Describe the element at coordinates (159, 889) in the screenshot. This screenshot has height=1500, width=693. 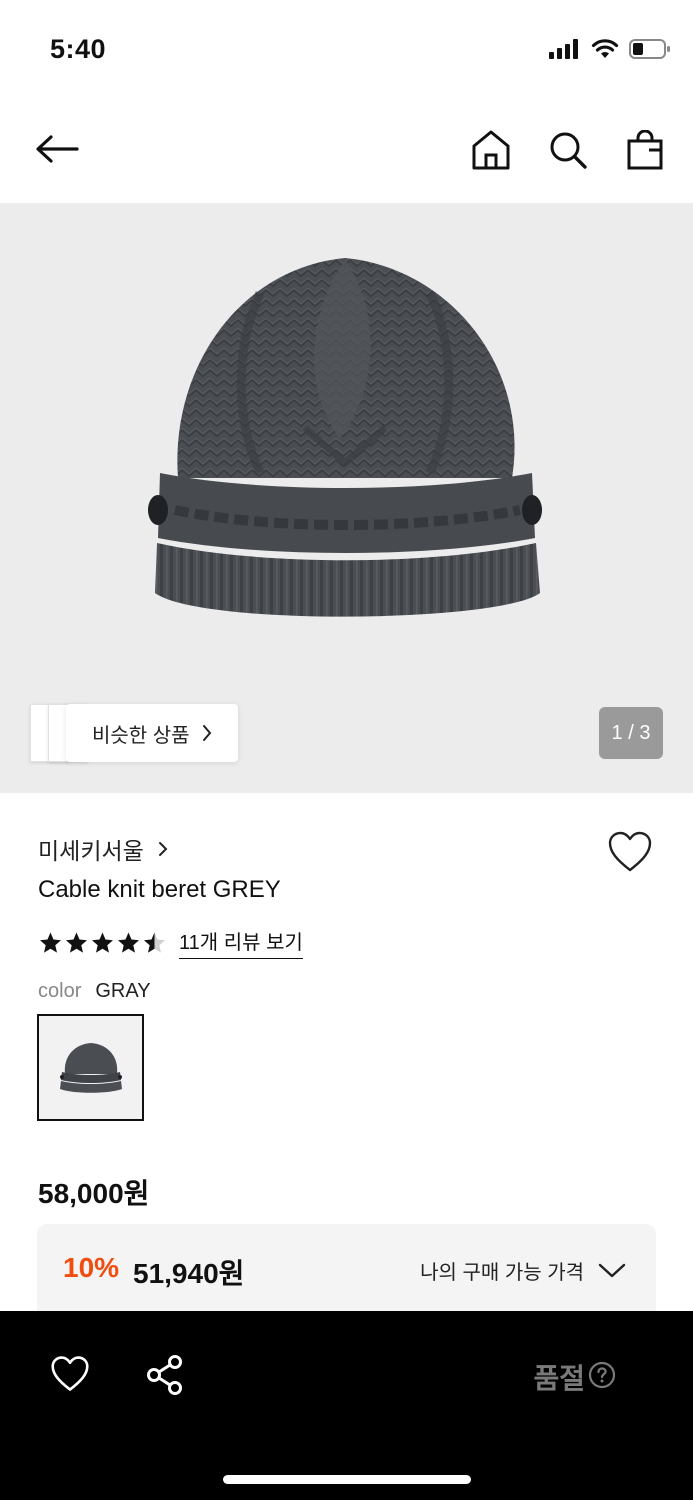
I see `product-name: Cable knit beret GREY` at that location.